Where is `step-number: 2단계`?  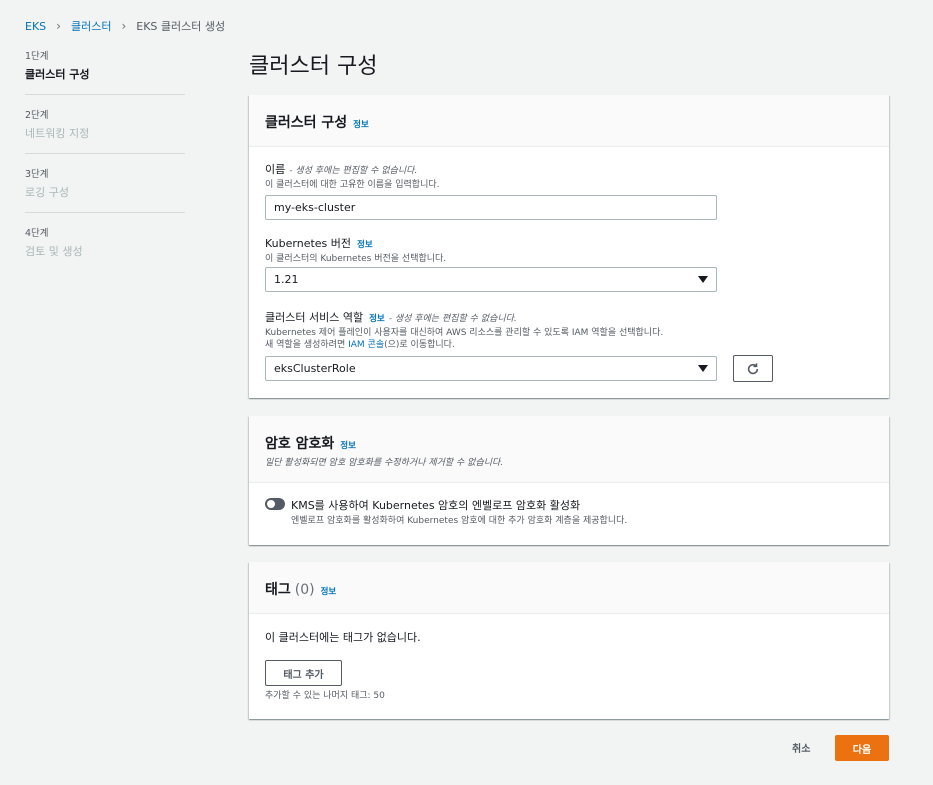
step-number: 2단계 is located at coordinates (37, 115).